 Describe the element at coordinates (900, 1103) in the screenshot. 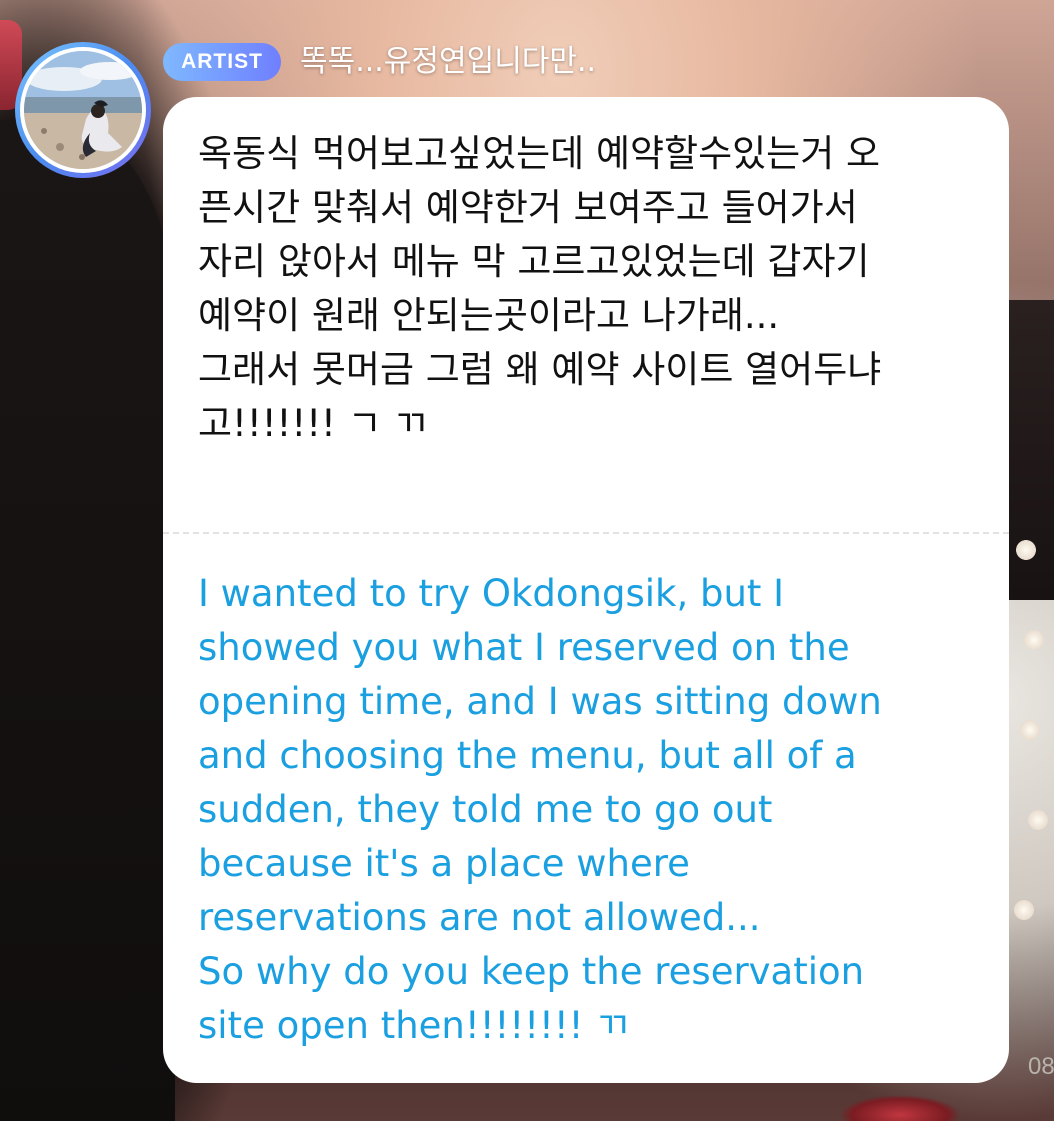

I see `background-bottom-red` at that location.